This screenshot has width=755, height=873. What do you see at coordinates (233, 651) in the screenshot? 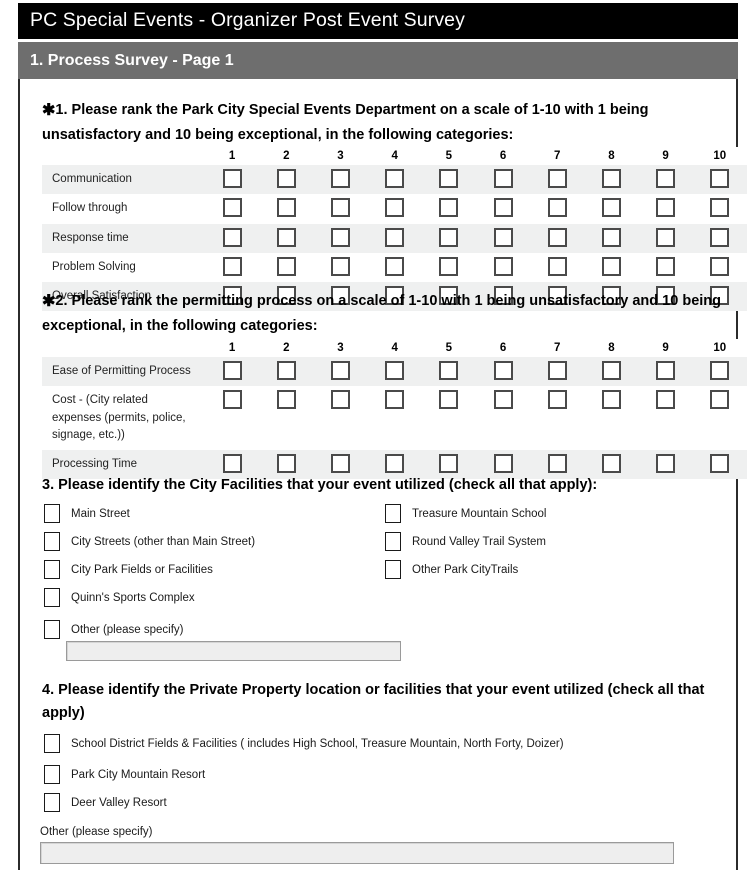
I see `q3-other-input` at bounding box center [233, 651].